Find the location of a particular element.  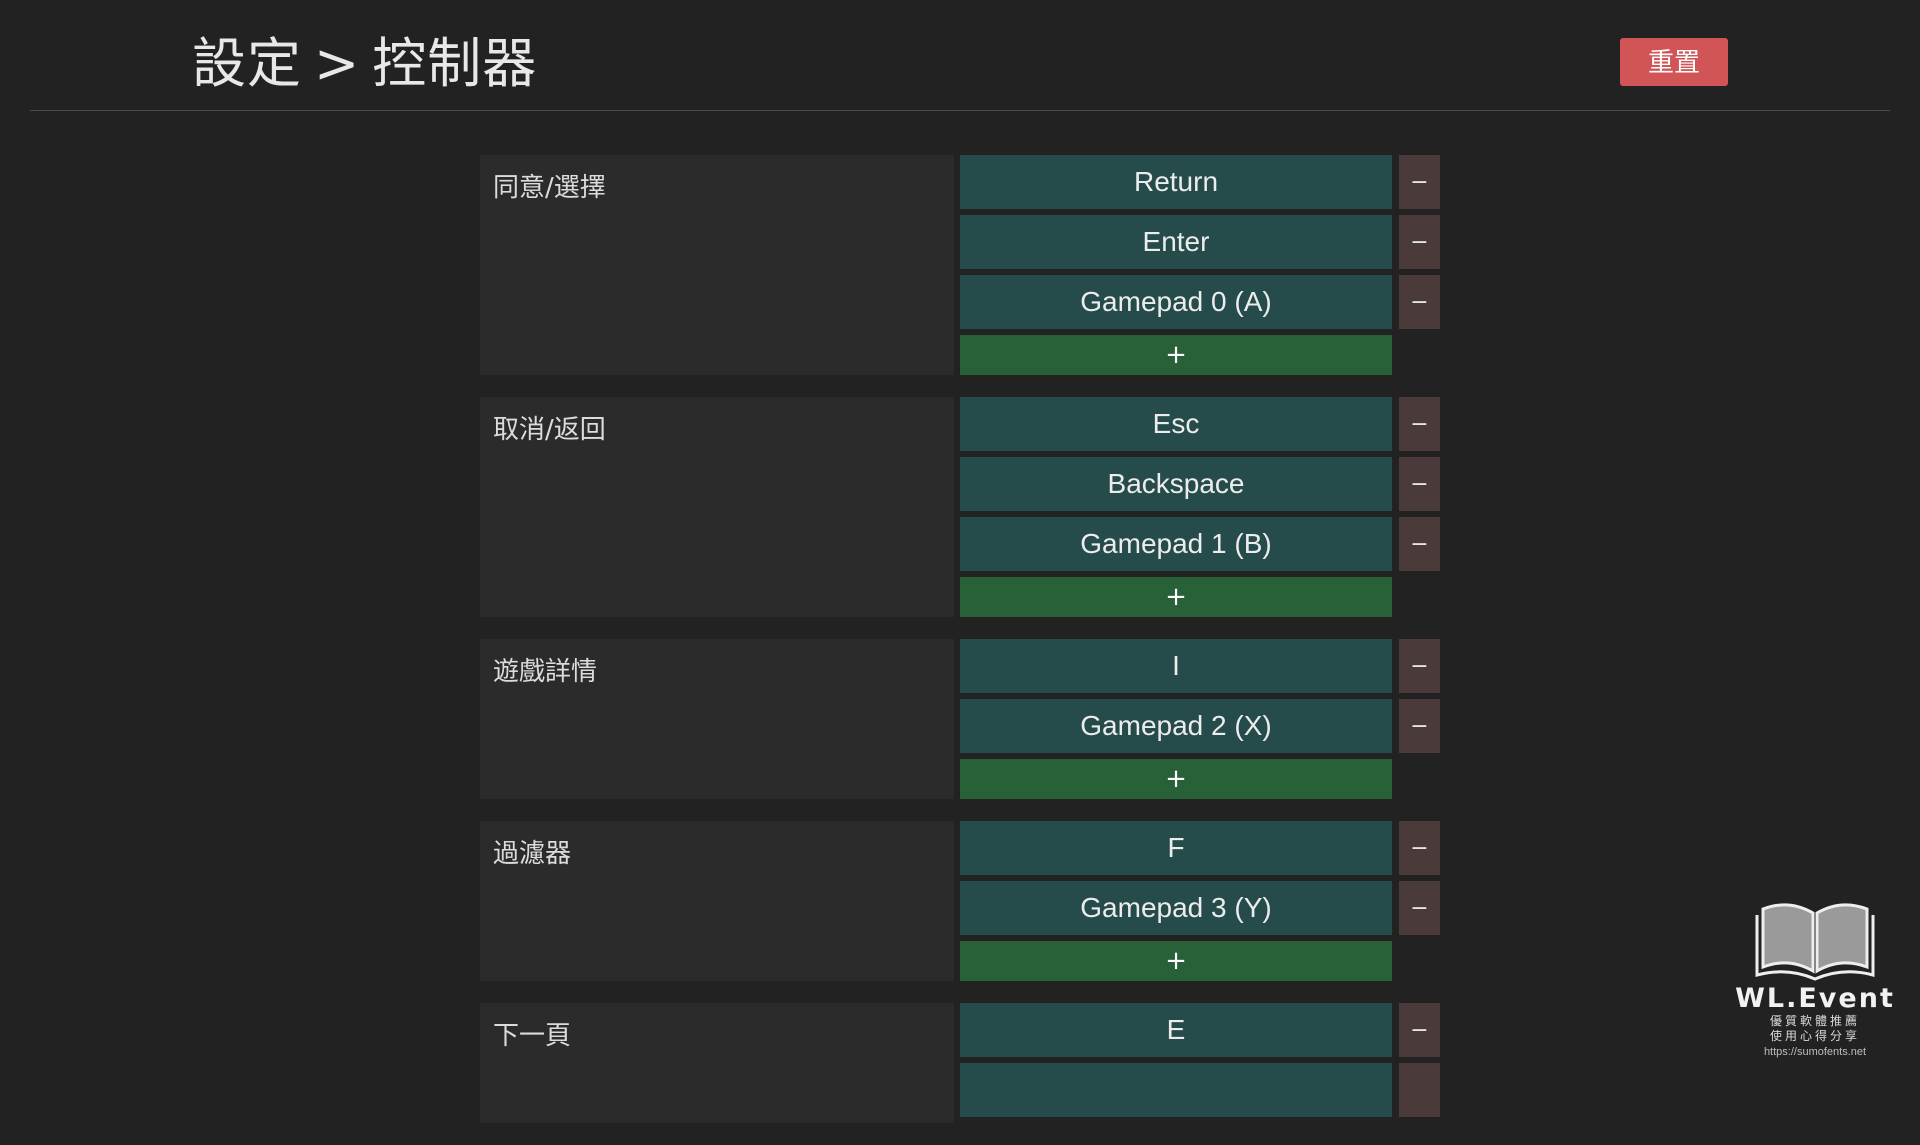

binding-button: Gamepad 2 (X) is located at coordinates (1176, 726).